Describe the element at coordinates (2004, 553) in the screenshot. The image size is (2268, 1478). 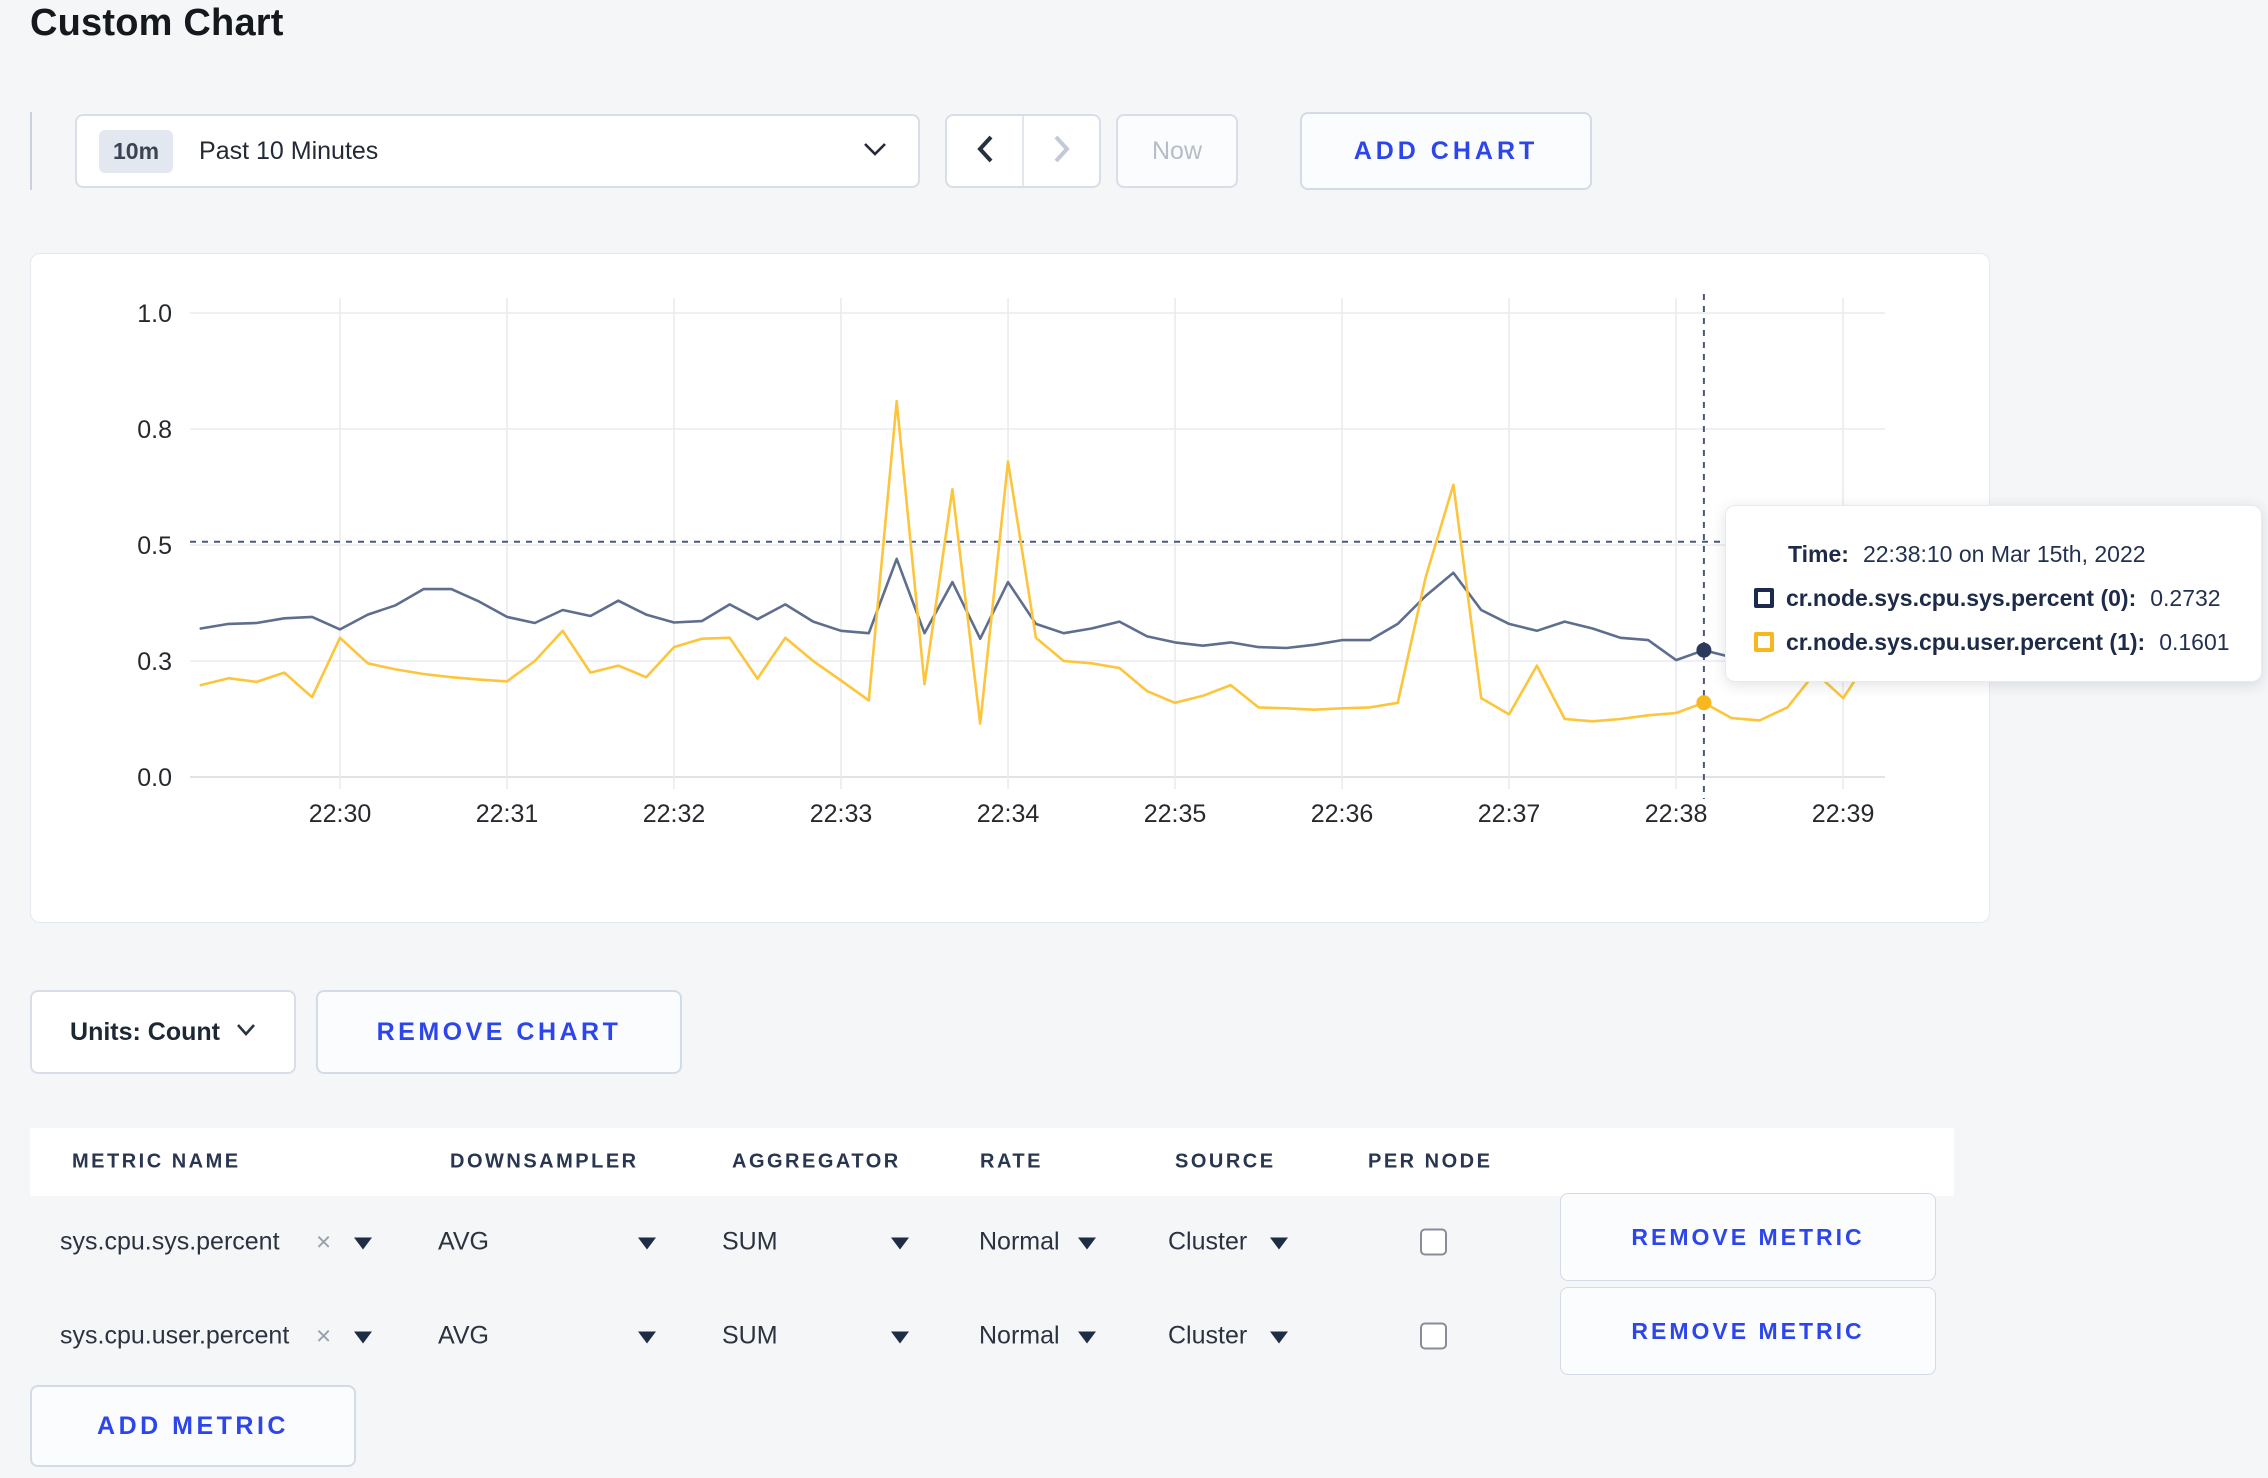
I see `tooltip-time-value: 22:38:10 on Mar 15th, 2022` at that location.